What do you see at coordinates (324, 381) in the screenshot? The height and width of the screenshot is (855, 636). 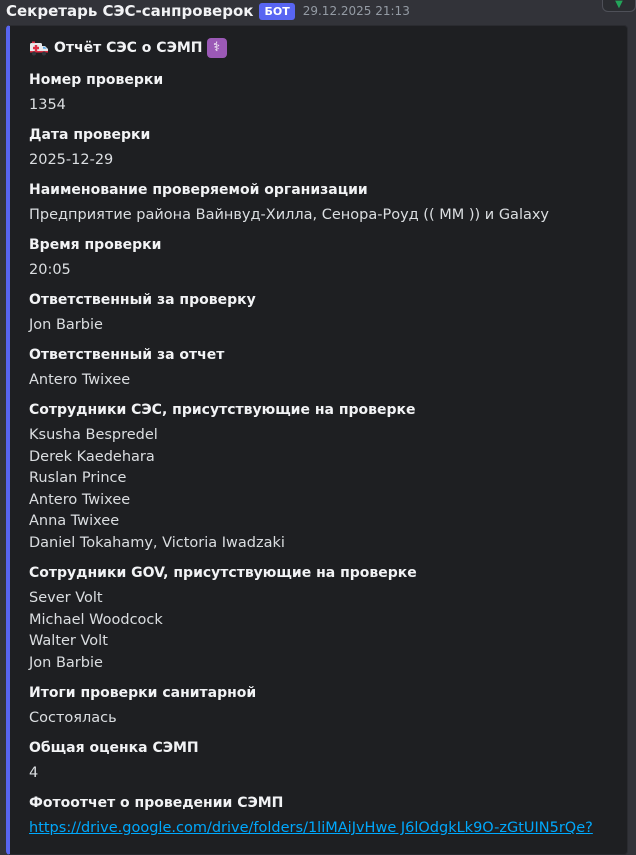 I see `field-value: Antero Twixee` at bounding box center [324, 381].